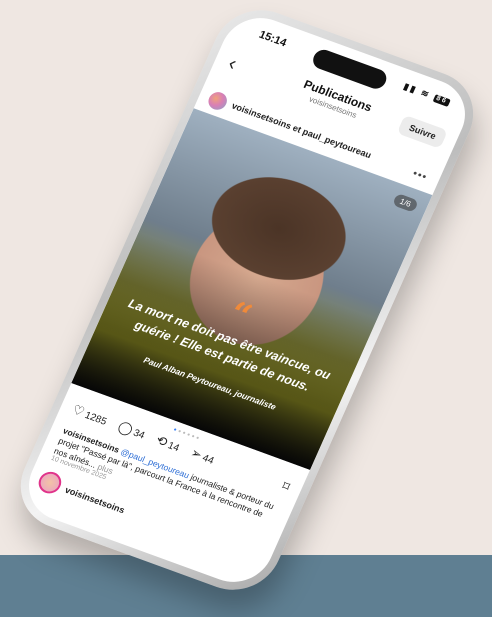 This screenshot has height=617, width=492. Describe the element at coordinates (173, 447) in the screenshot. I see `repost-count: 14` at that location.